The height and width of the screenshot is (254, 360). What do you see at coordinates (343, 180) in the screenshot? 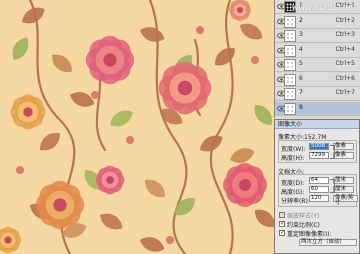
I see `doc-width-unit-select: 厘米` at bounding box center [343, 180].